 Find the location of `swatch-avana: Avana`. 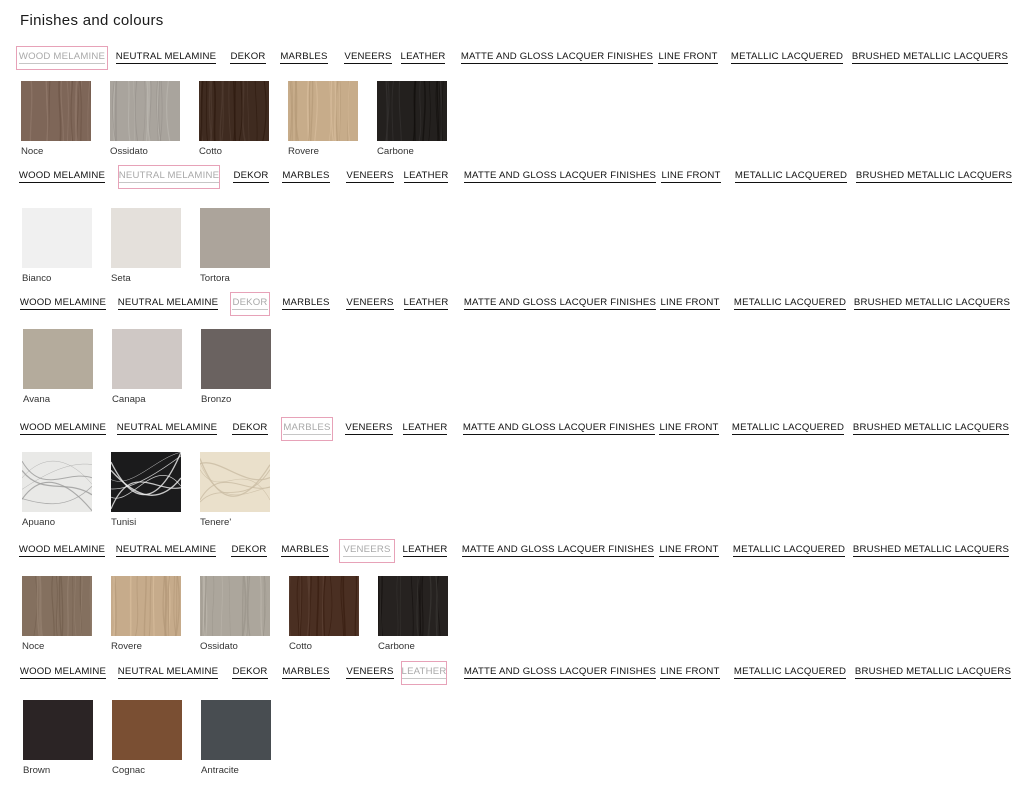

swatch-avana: Avana is located at coordinates (58, 367).